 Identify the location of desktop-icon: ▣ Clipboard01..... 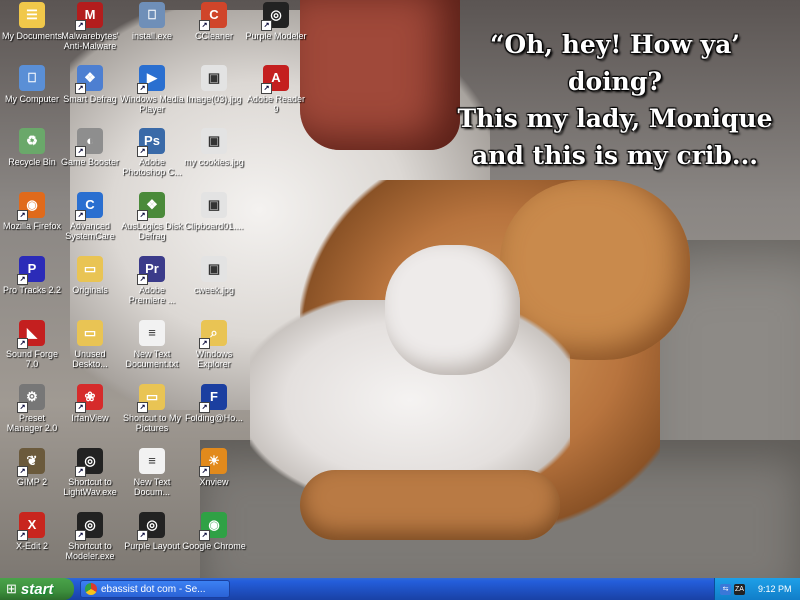
(214, 211).